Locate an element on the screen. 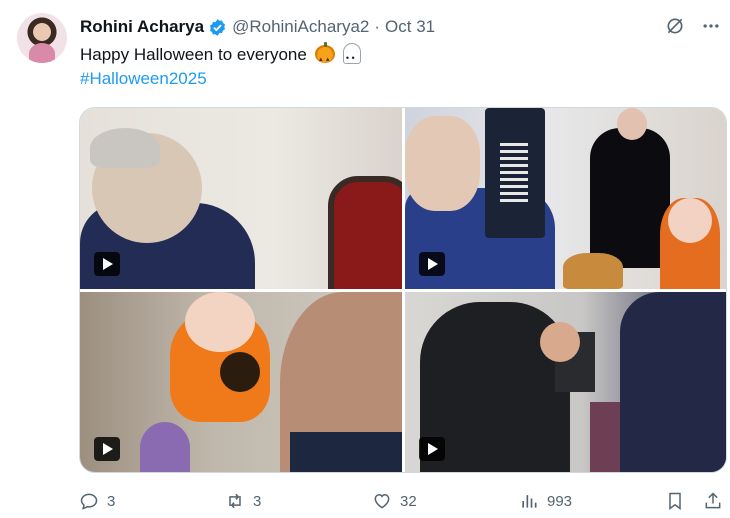 The width and height of the screenshot is (730, 518). bookmark-button is located at coordinates (675, 501).